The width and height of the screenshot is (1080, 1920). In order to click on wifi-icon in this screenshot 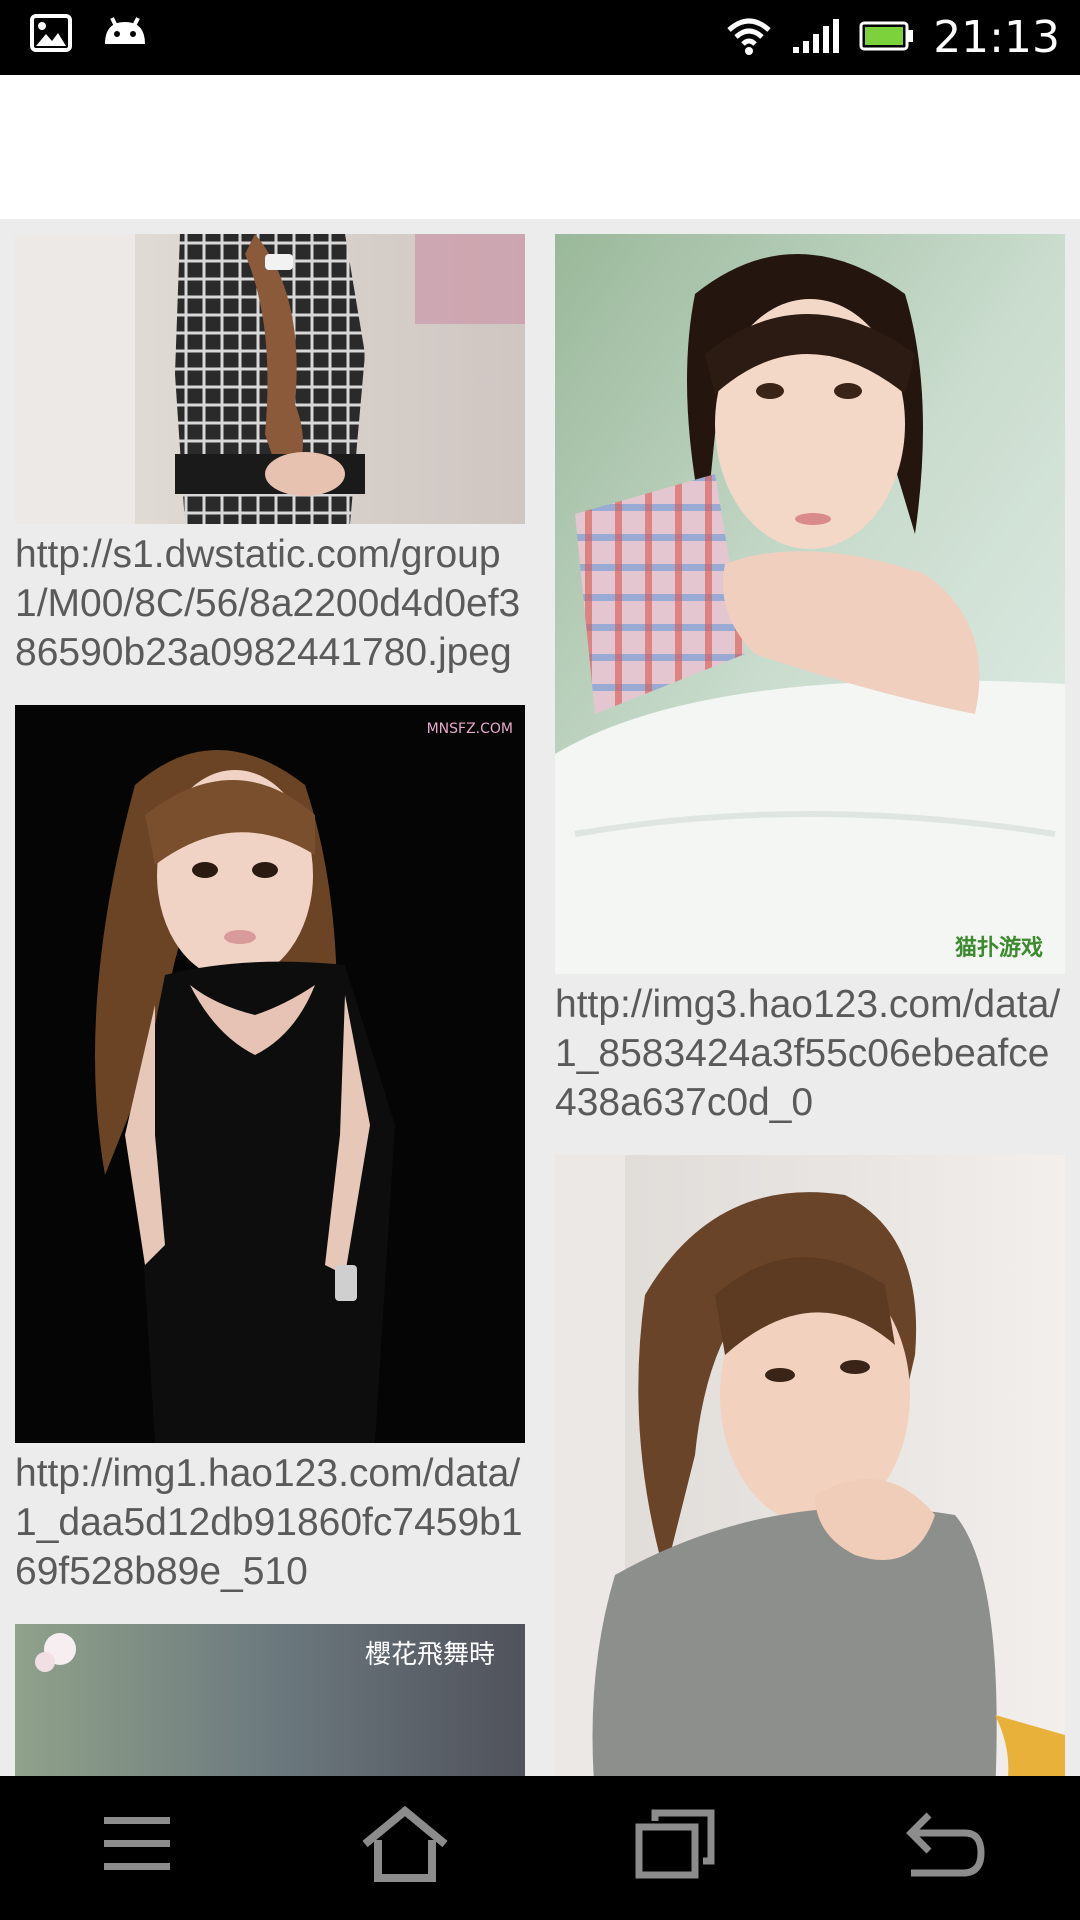, I will do `click(749, 38)`.